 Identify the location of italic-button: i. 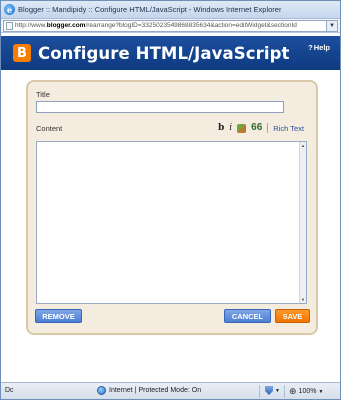
(230, 128).